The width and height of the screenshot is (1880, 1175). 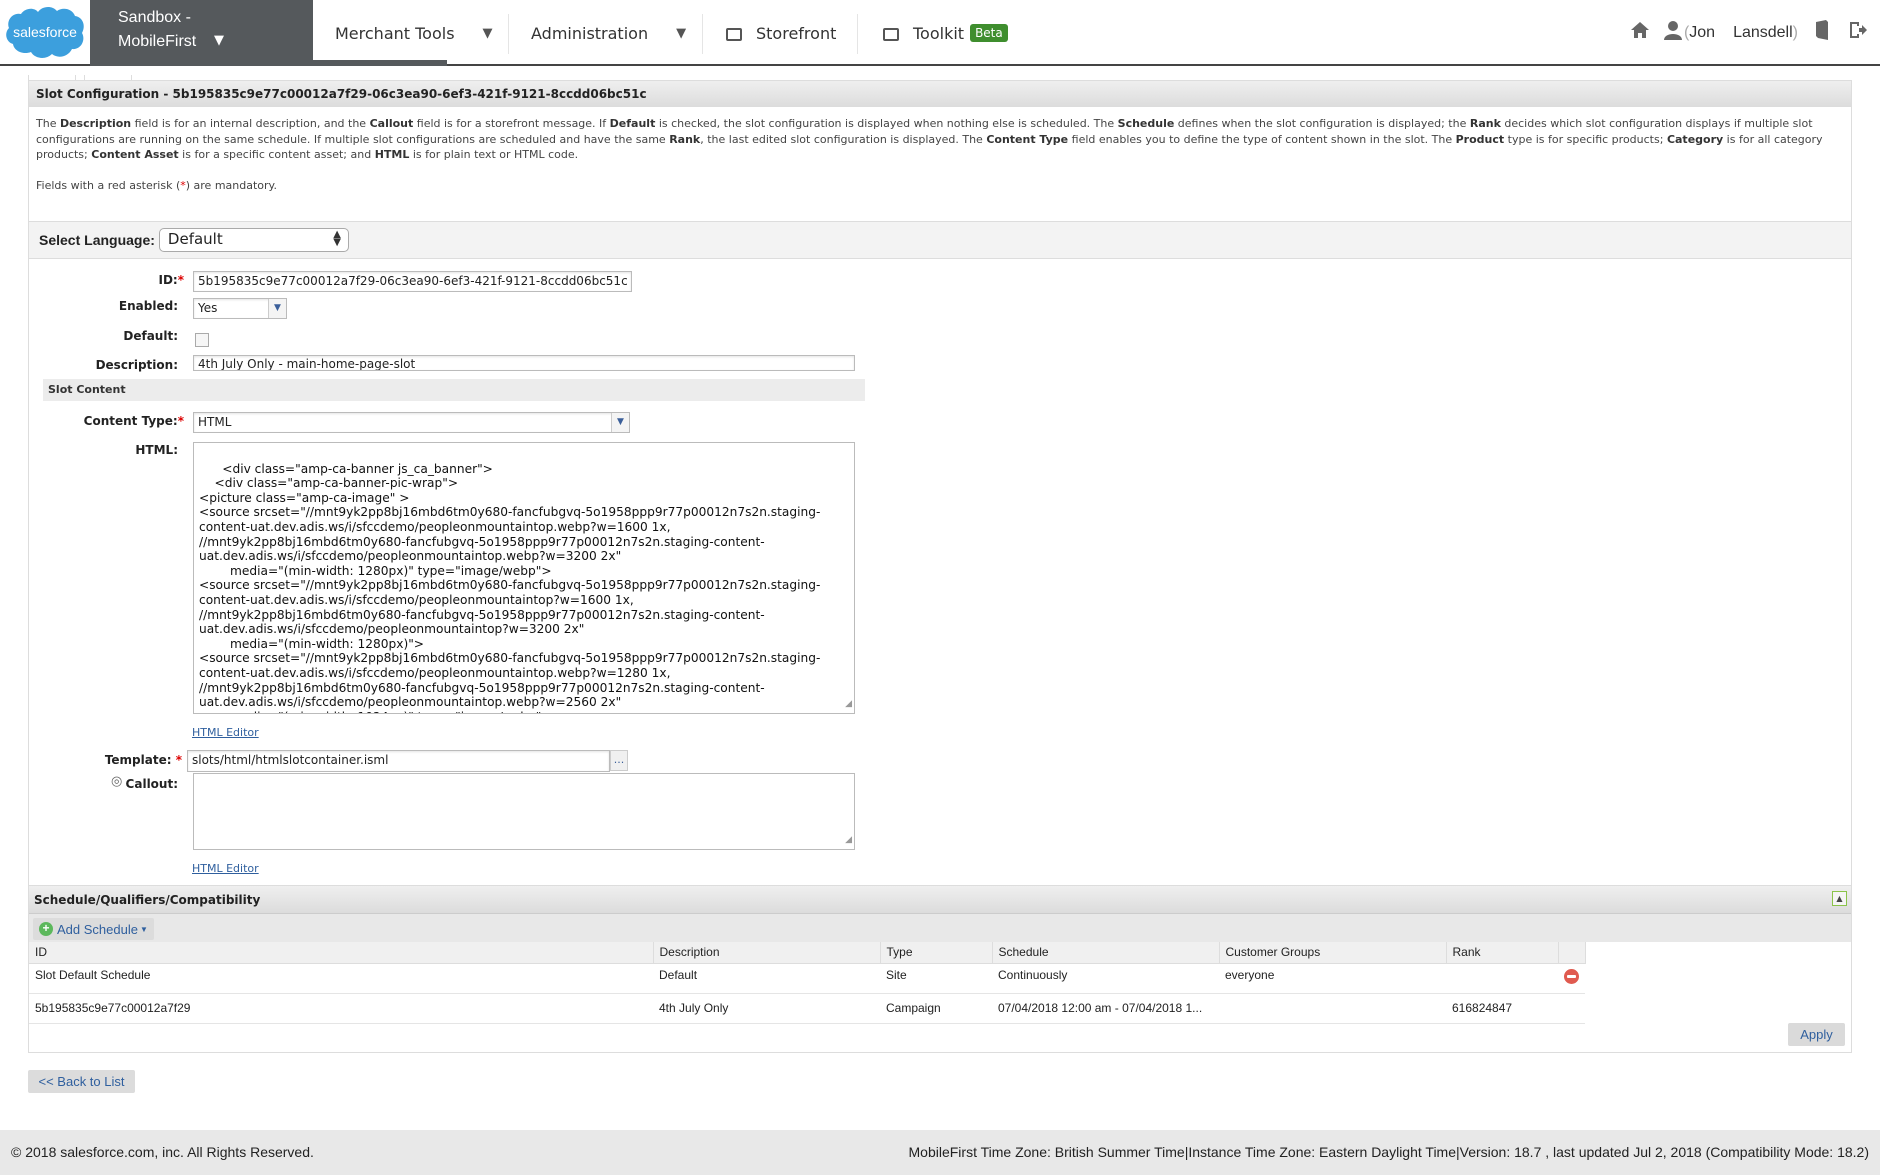 I want to click on slot-content-heading: Slot Content, so click(x=454, y=390).